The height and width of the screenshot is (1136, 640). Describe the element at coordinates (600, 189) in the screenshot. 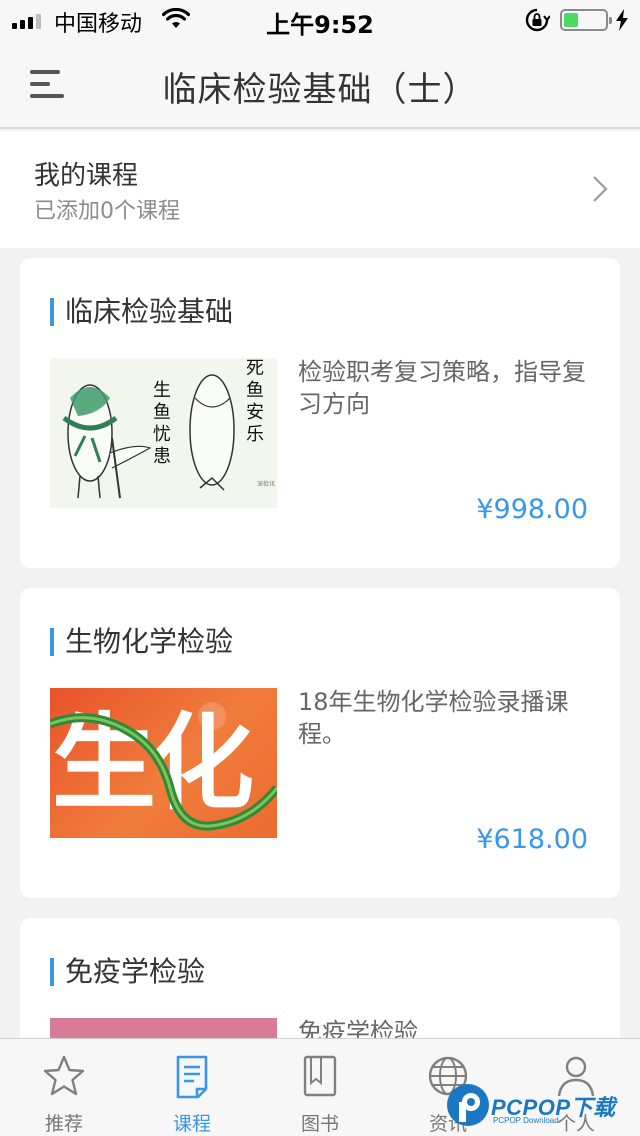

I see `chevron-right-icon` at that location.